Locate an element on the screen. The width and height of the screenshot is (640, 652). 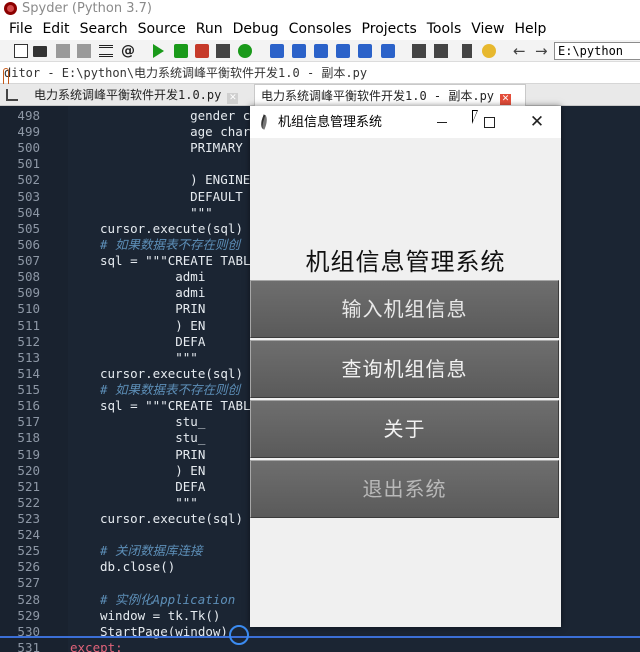
at-icon: @ is located at coordinates (128, 51).